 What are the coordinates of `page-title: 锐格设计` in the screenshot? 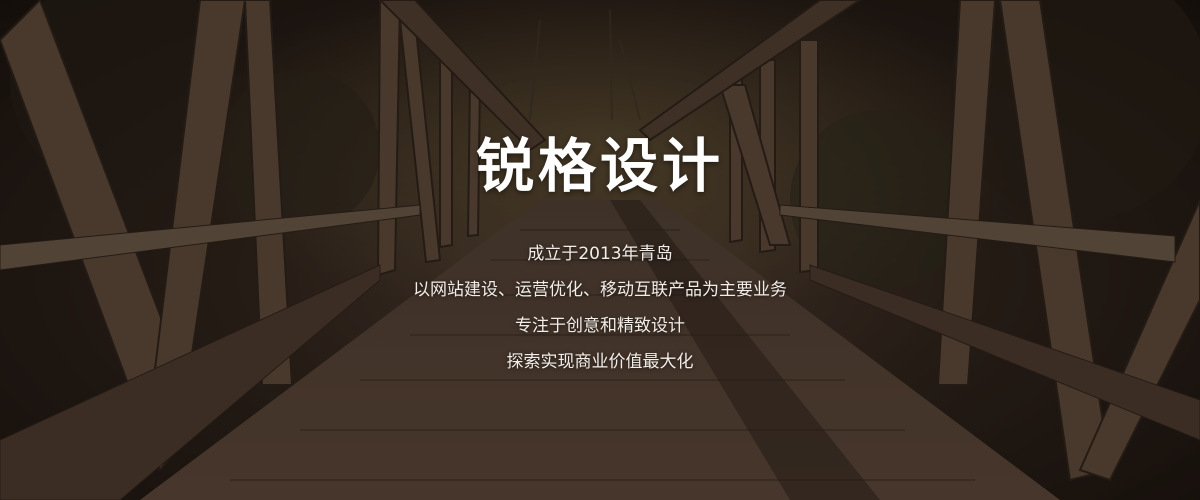 It's located at (599, 166).